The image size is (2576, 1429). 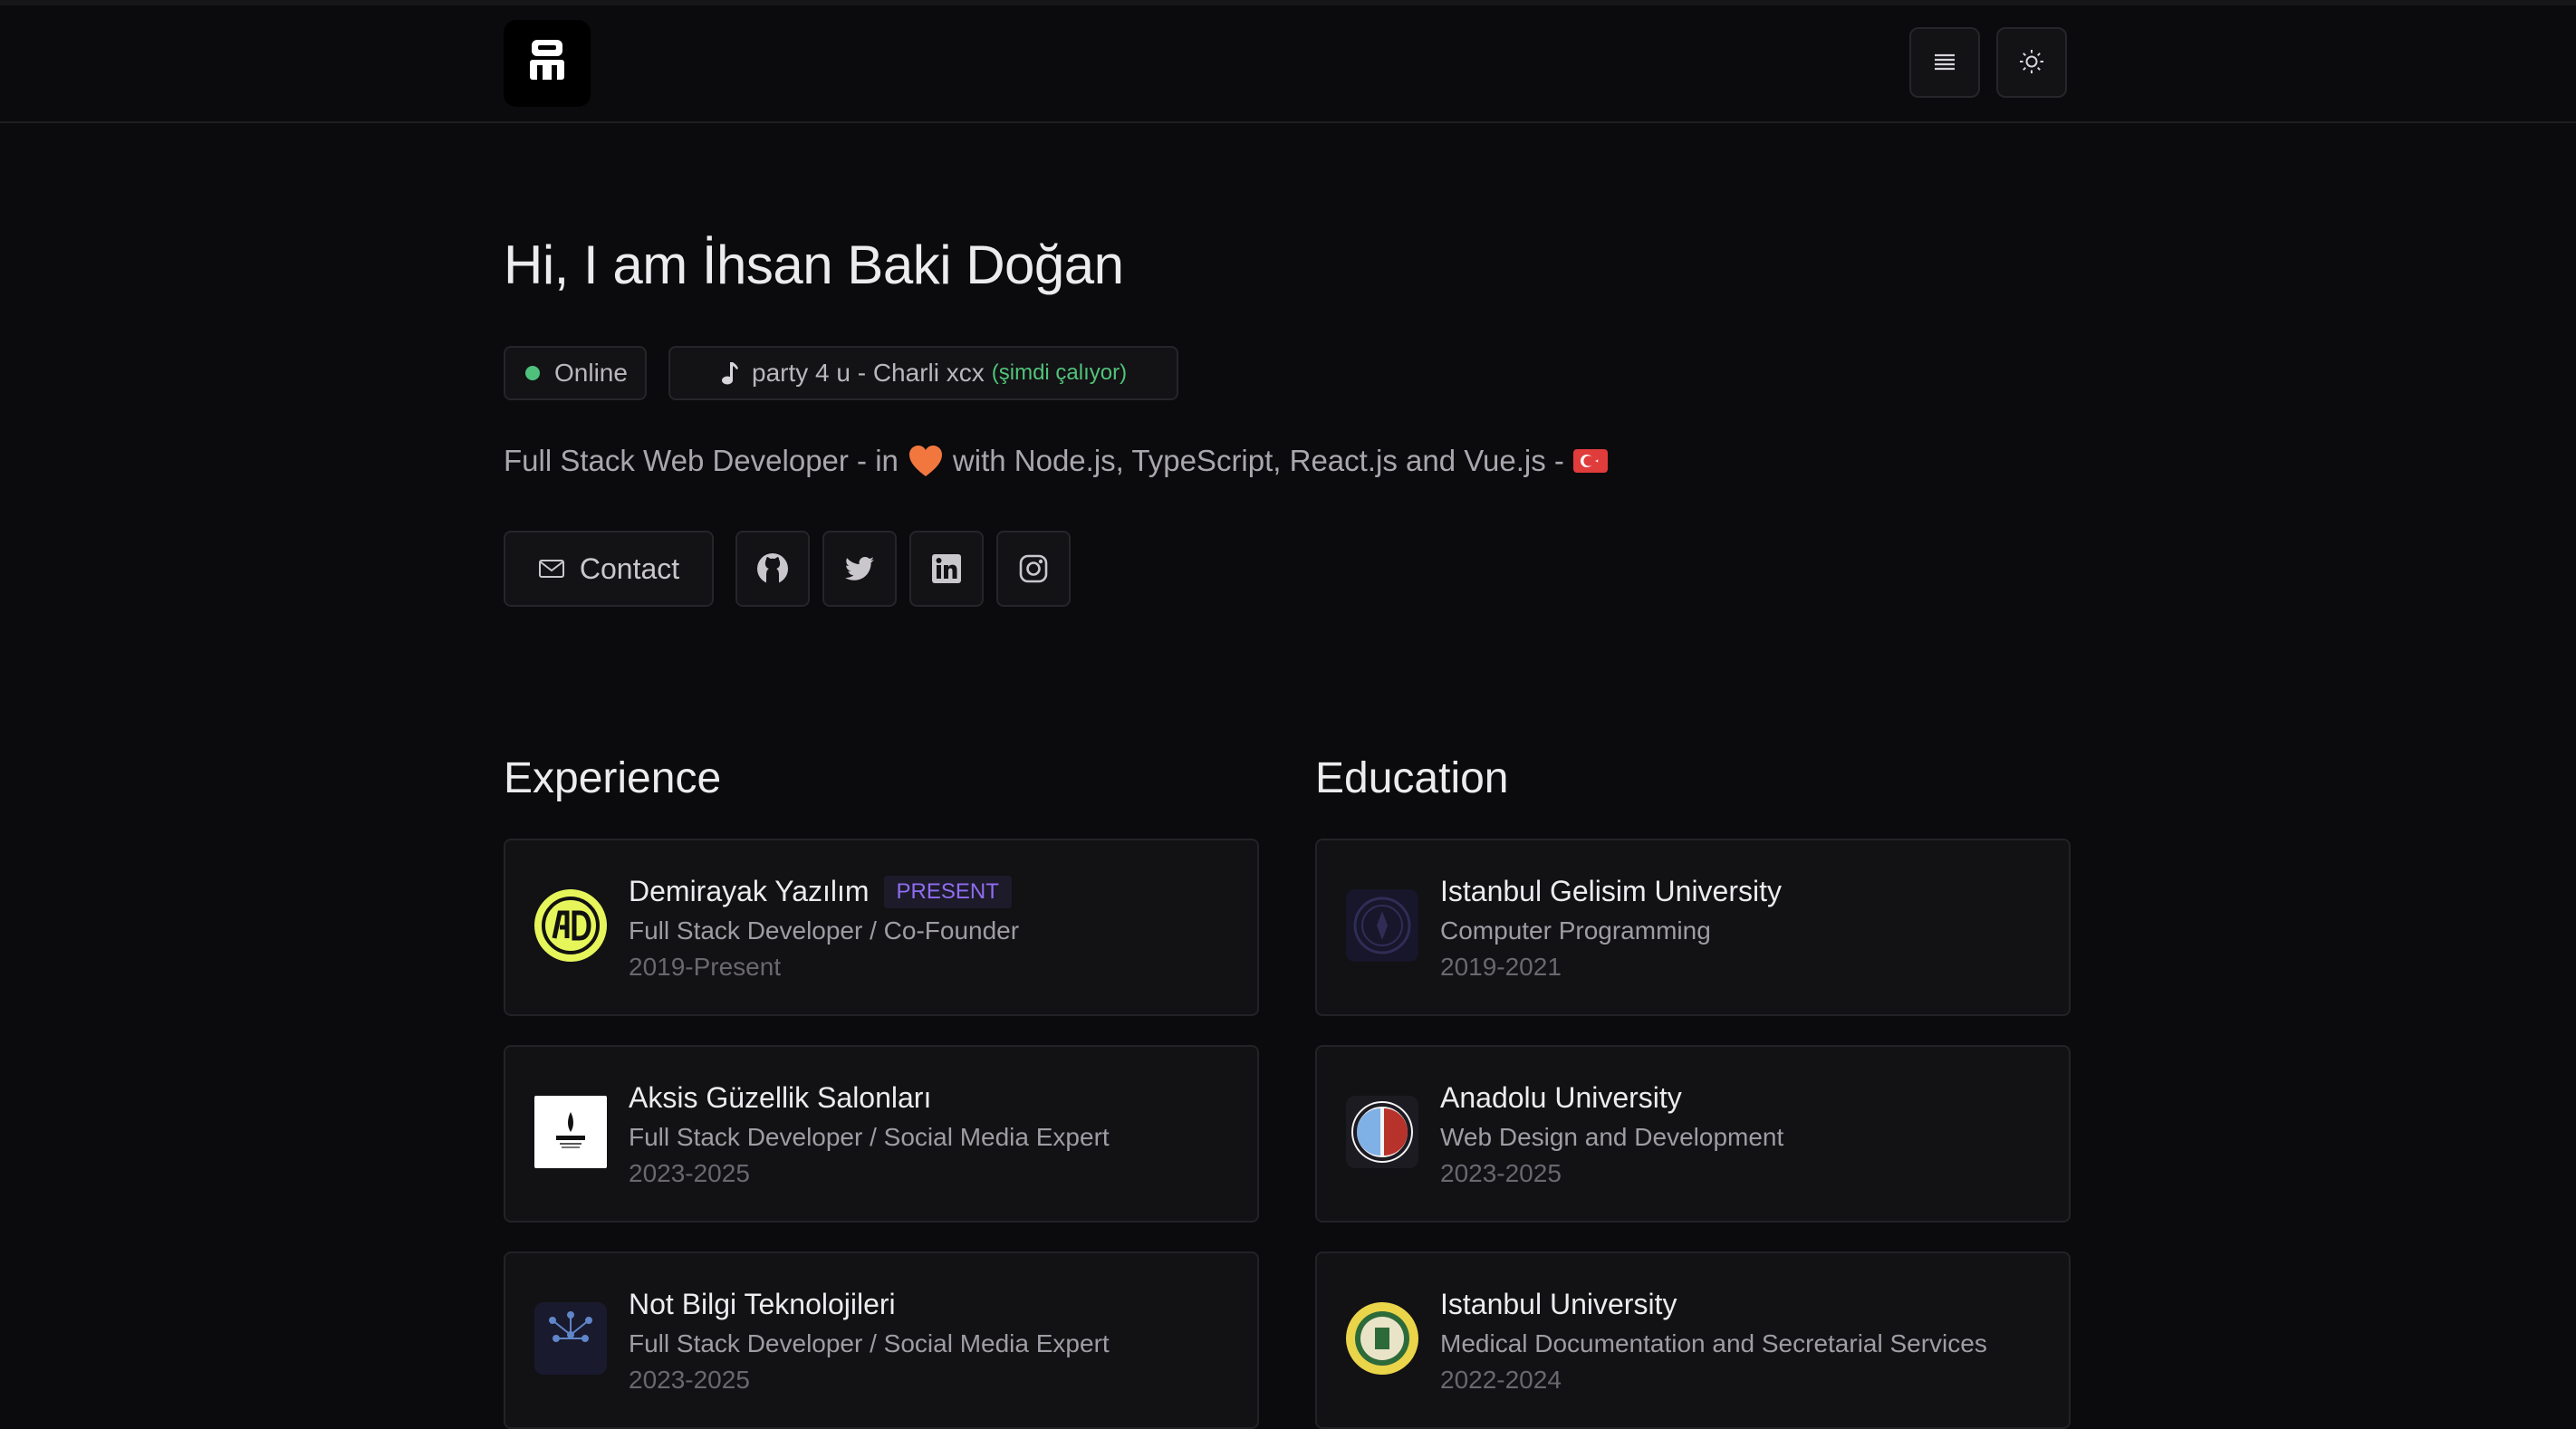 I want to click on linkedin-link, so click(x=946, y=569).